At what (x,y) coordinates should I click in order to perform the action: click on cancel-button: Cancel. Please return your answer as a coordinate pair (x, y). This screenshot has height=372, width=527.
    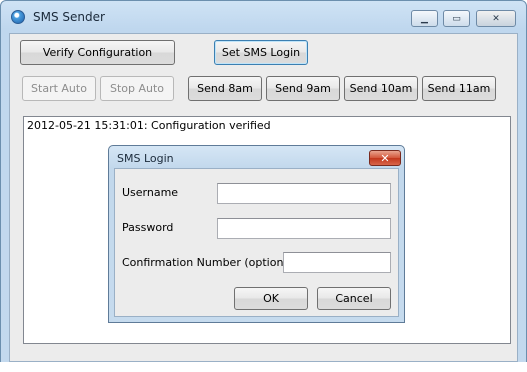
    Looking at the image, I should click on (354, 298).